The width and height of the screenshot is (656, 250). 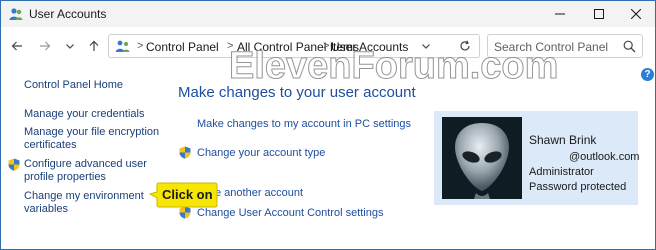 I want to click on sidebar-item-control-panel-home: Control Panel Home, so click(x=73, y=85).